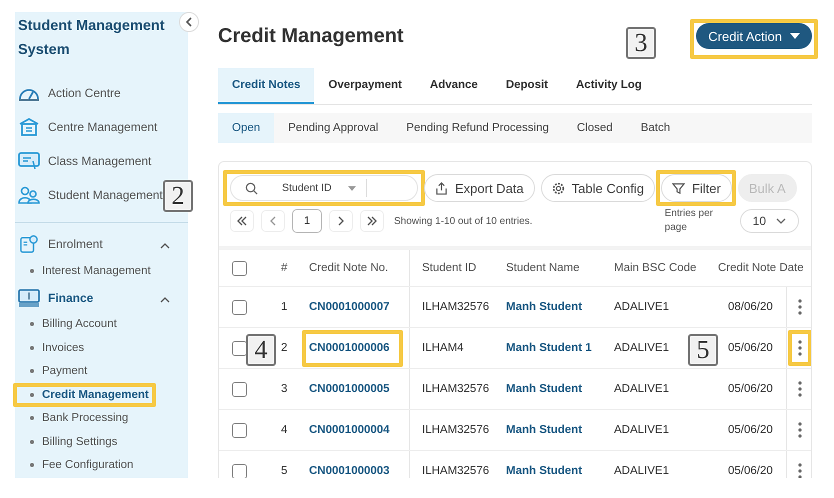 The width and height of the screenshot is (834, 498). Describe the element at coordinates (105, 195) in the screenshot. I see `nav-item: Student Management` at that location.